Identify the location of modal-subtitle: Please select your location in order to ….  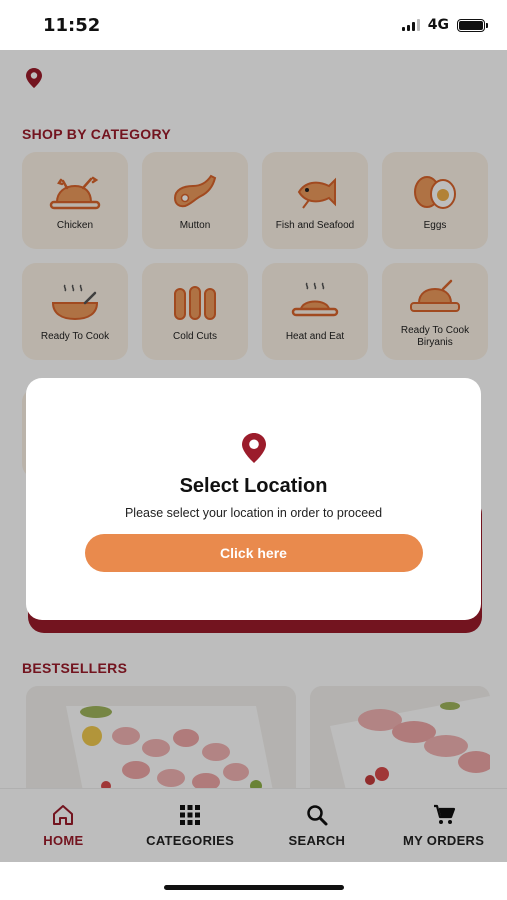
(253, 513).